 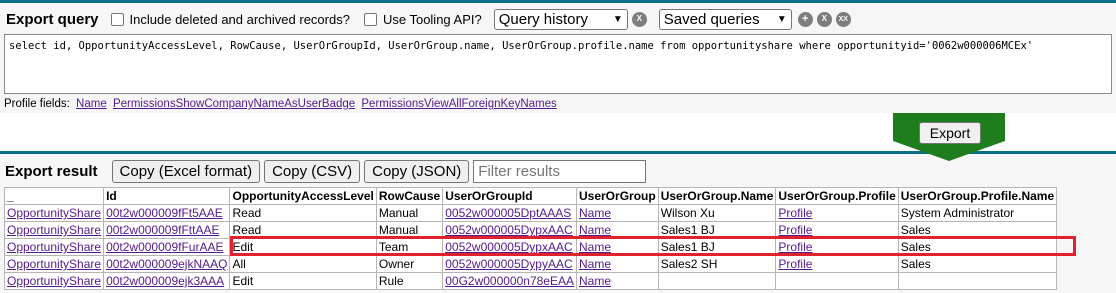 I want to click on record-link: 00t2w000009ejkNAAQ, so click(x=166, y=264).